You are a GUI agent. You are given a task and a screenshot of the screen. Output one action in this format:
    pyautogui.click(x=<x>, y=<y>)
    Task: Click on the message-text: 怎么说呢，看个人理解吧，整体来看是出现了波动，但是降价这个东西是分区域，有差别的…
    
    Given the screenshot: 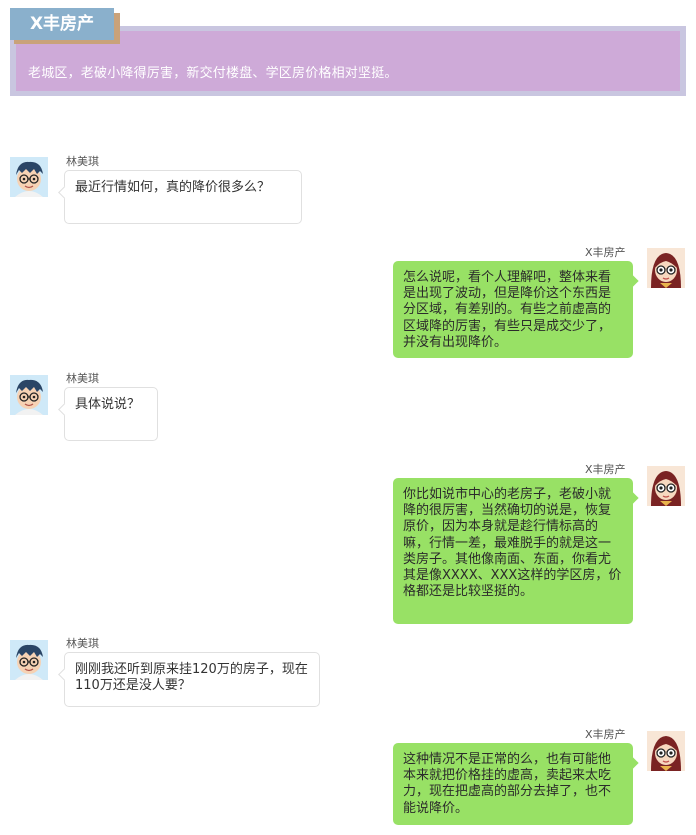 What is the action you would take?
    pyautogui.click(x=507, y=310)
    